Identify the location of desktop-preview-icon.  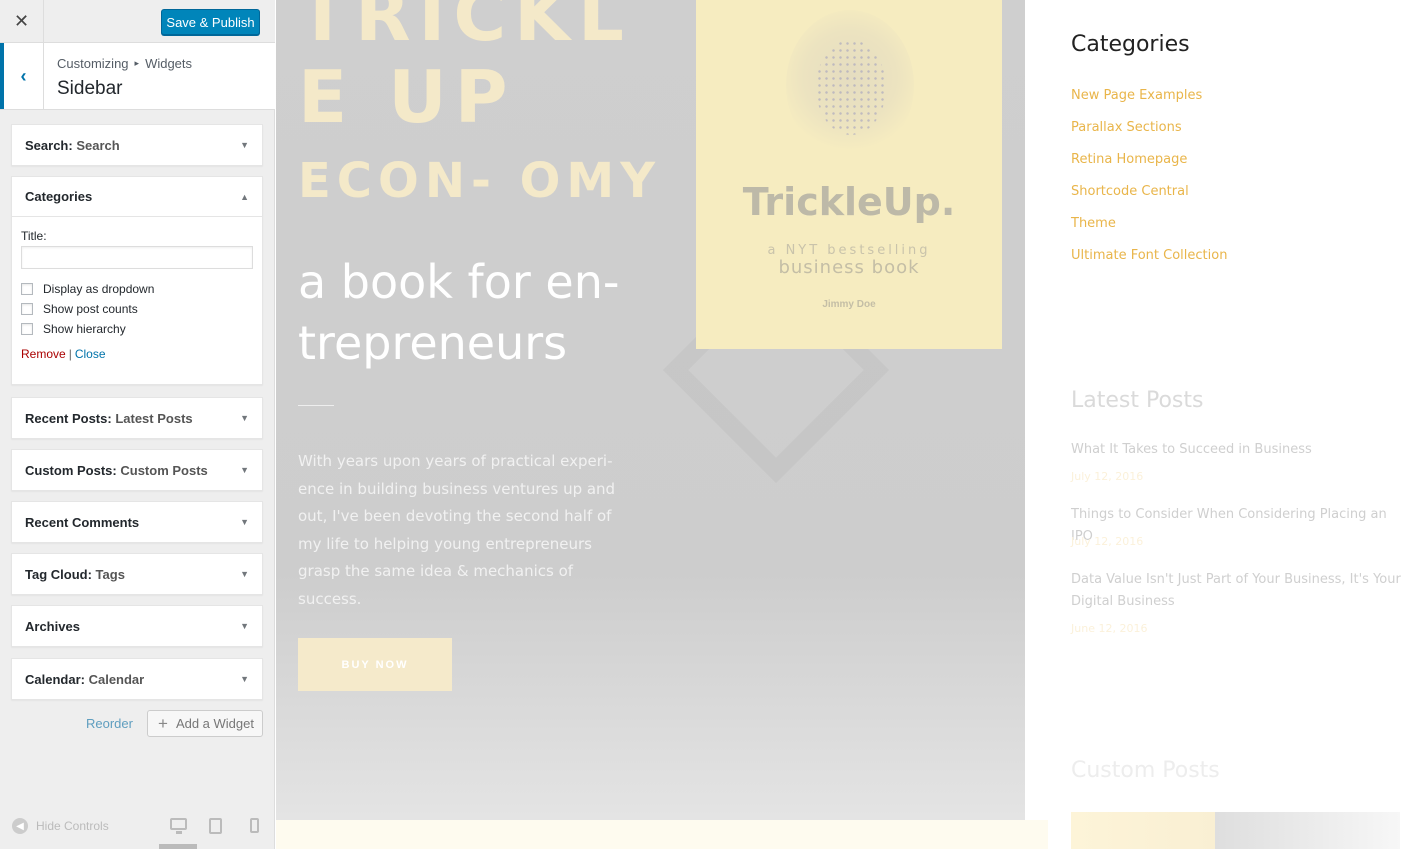
(178, 826).